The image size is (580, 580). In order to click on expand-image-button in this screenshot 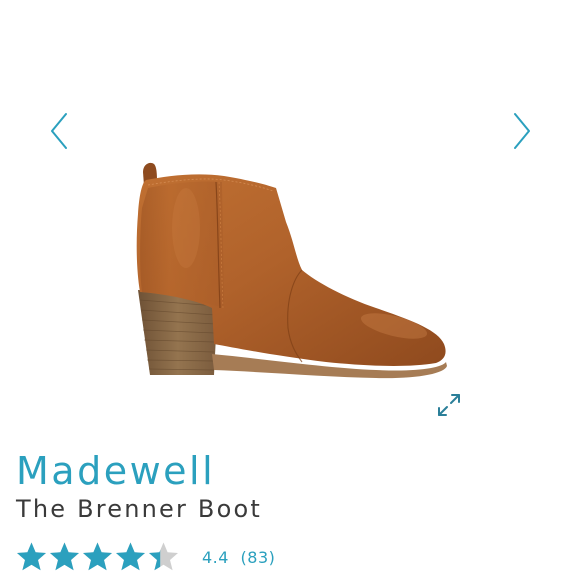, I will do `click(449, 405)`.